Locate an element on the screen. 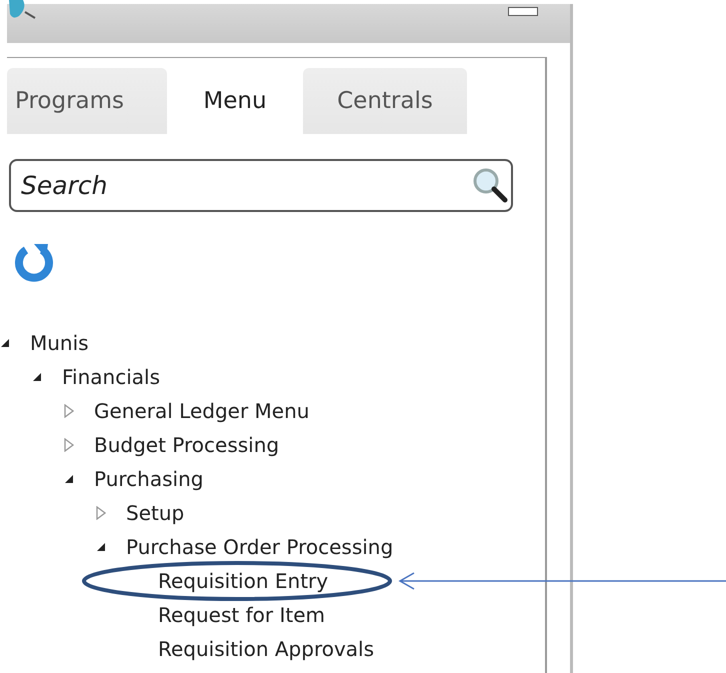  tab: Centrals is located at coordinates (385, 101).